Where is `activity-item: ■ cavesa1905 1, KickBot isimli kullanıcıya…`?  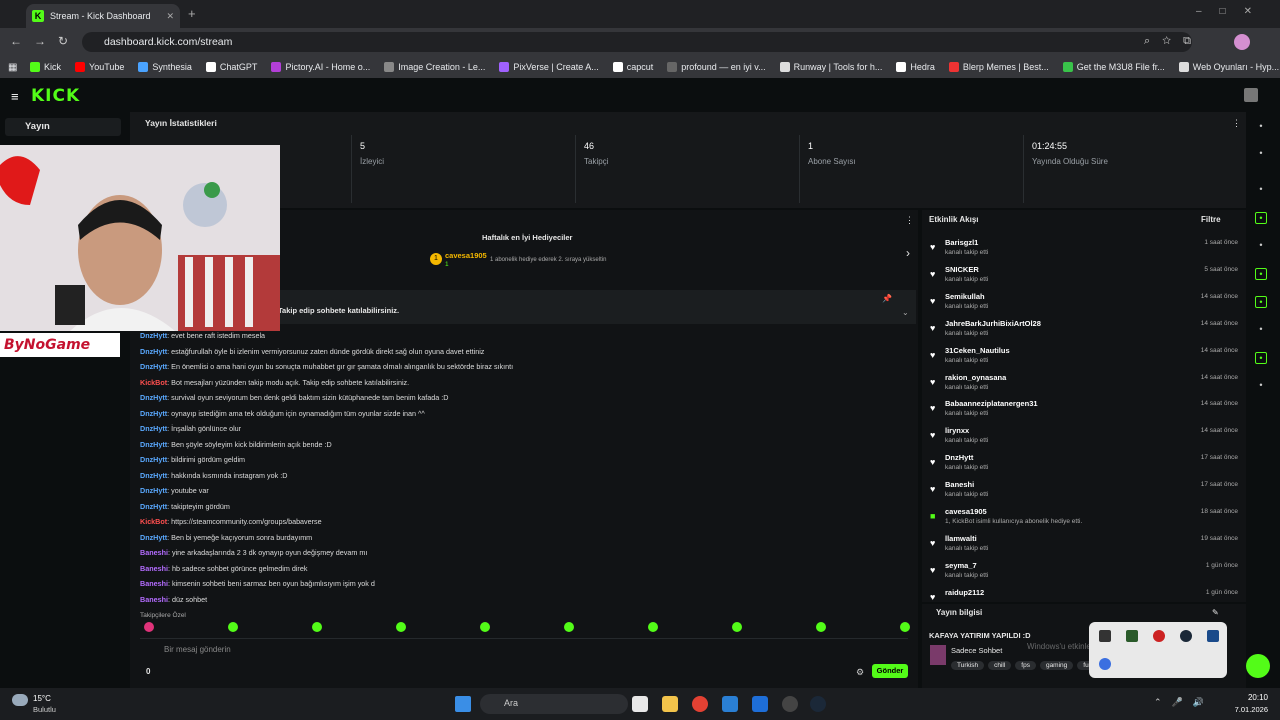 activity-item: ■ cavesa1905 1, KickBot isimli kullanıcıya… is located at coordinates (1086, 520).